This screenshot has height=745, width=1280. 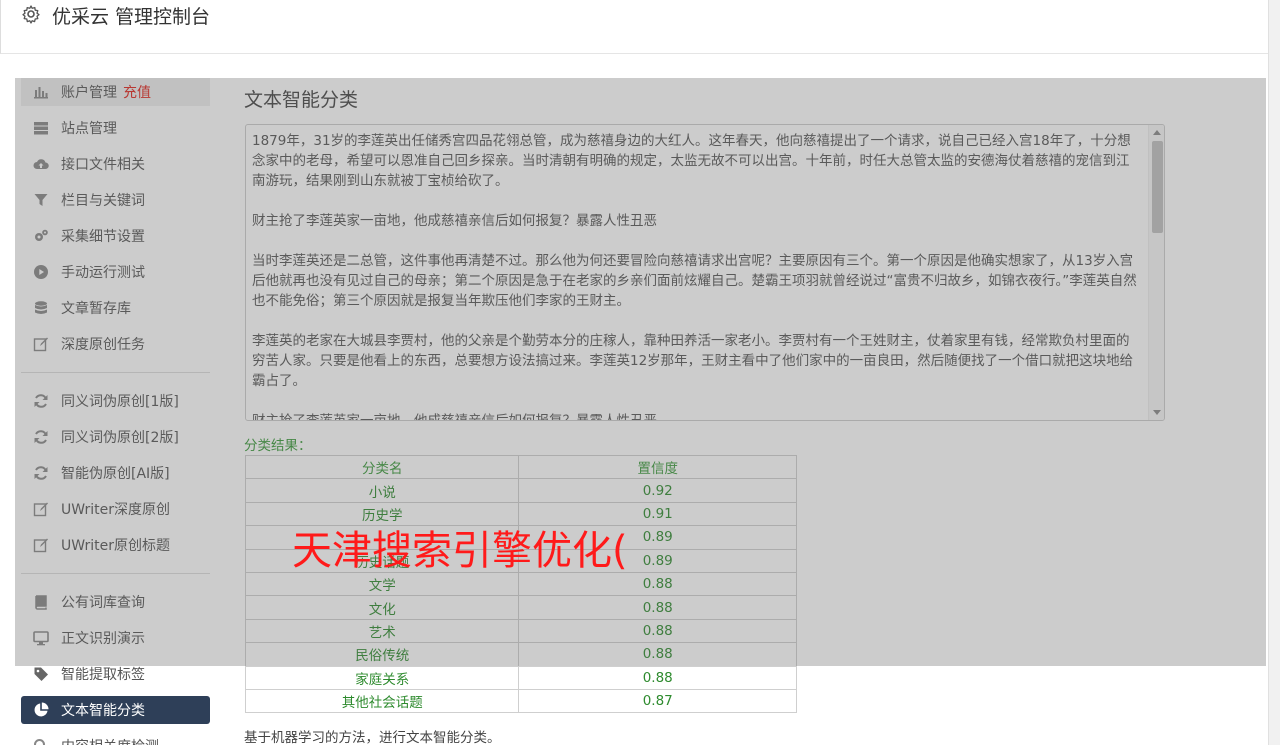 I want to click on sidebar-item-uwriter-title: UWriter原创标题, so click(x=115, y=545).